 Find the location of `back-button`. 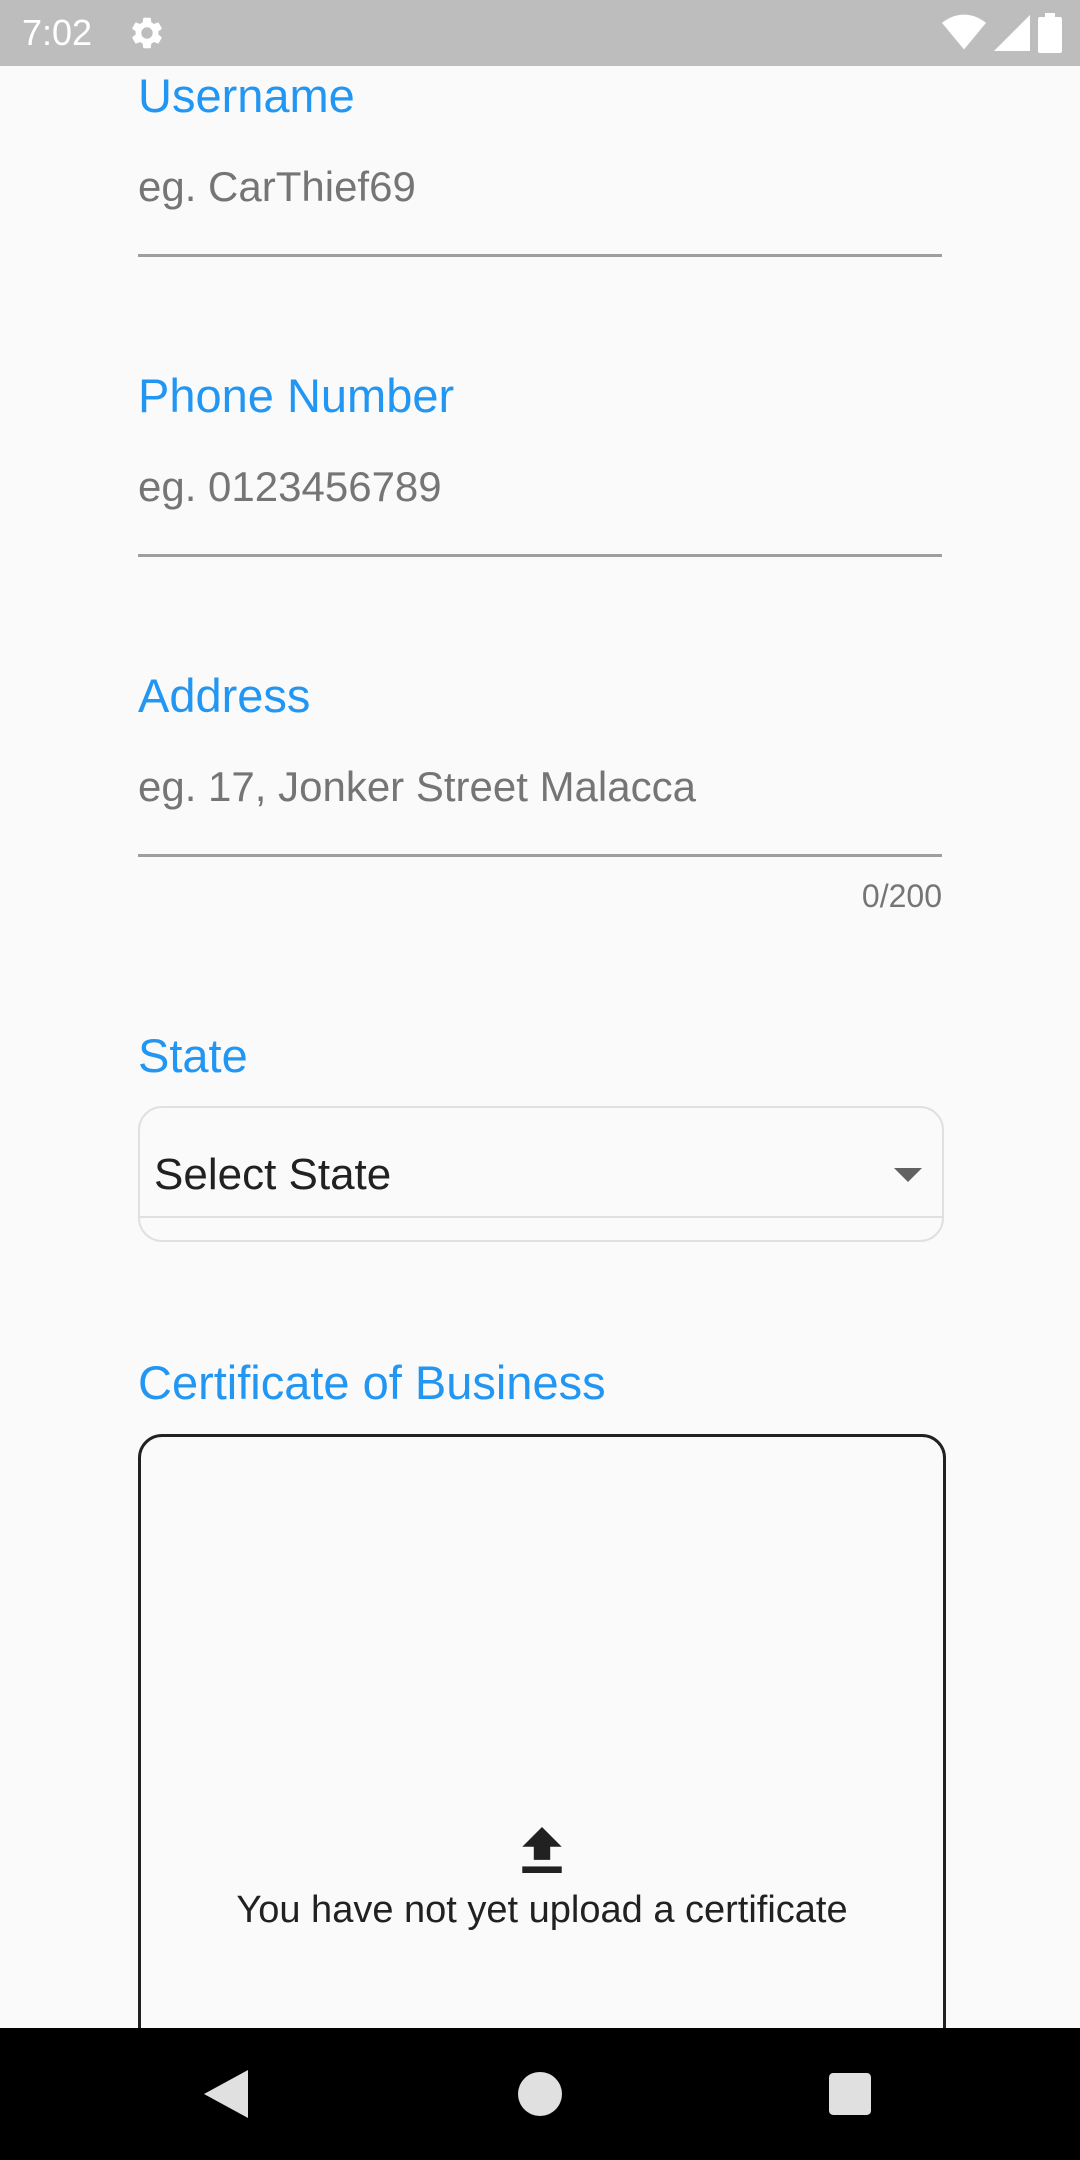

back-button is located at coordinates (226, 2094).